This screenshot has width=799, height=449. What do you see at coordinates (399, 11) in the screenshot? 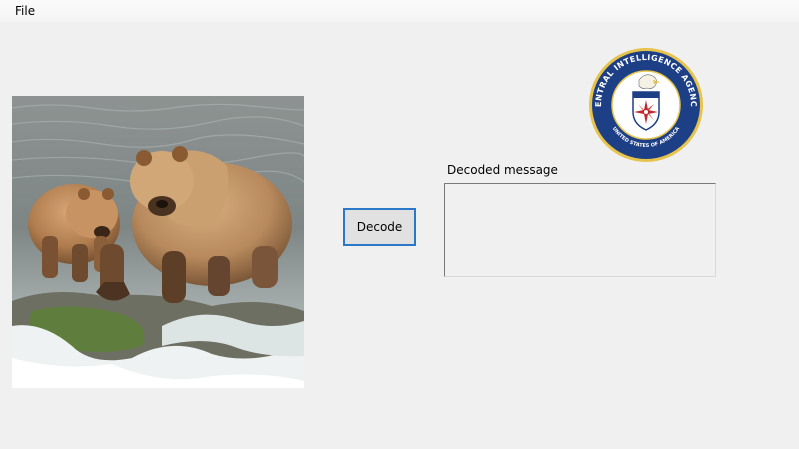
I see `menu-bar: File` at bounding box center [399, 11].